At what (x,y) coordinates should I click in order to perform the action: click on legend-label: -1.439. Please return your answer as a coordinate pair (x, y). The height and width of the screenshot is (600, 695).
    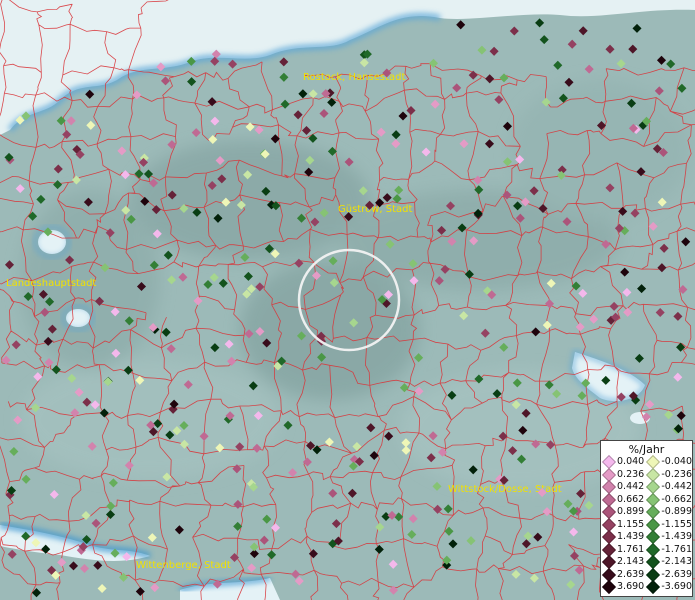
    Looking at the image, I should click on (676, 537).